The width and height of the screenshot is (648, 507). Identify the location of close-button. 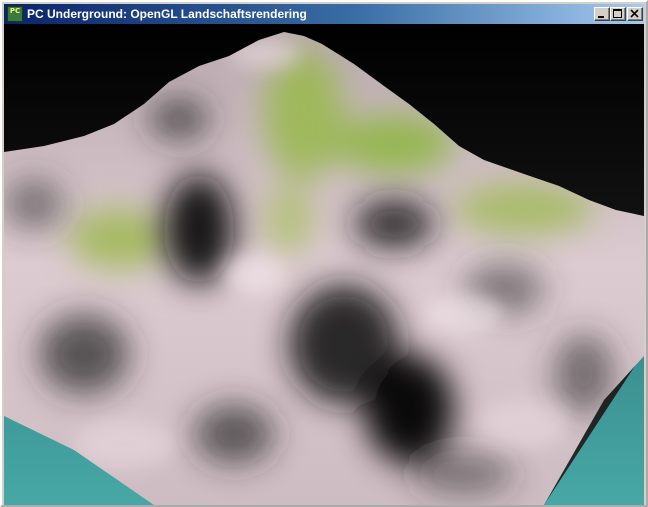
(635, 14).